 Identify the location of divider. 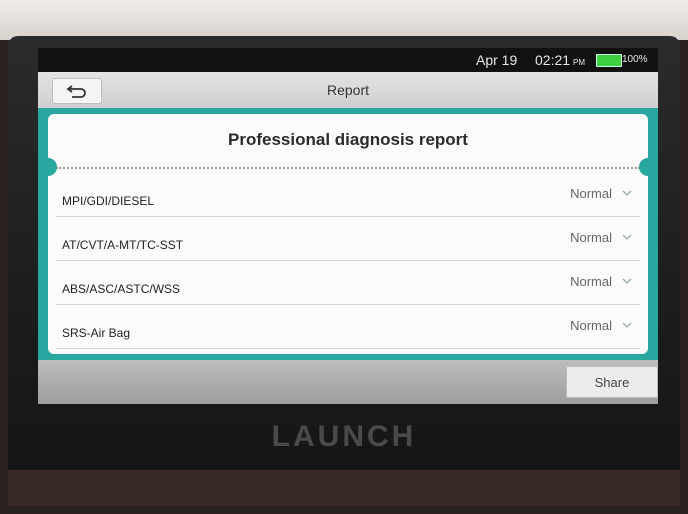
(348, 168).